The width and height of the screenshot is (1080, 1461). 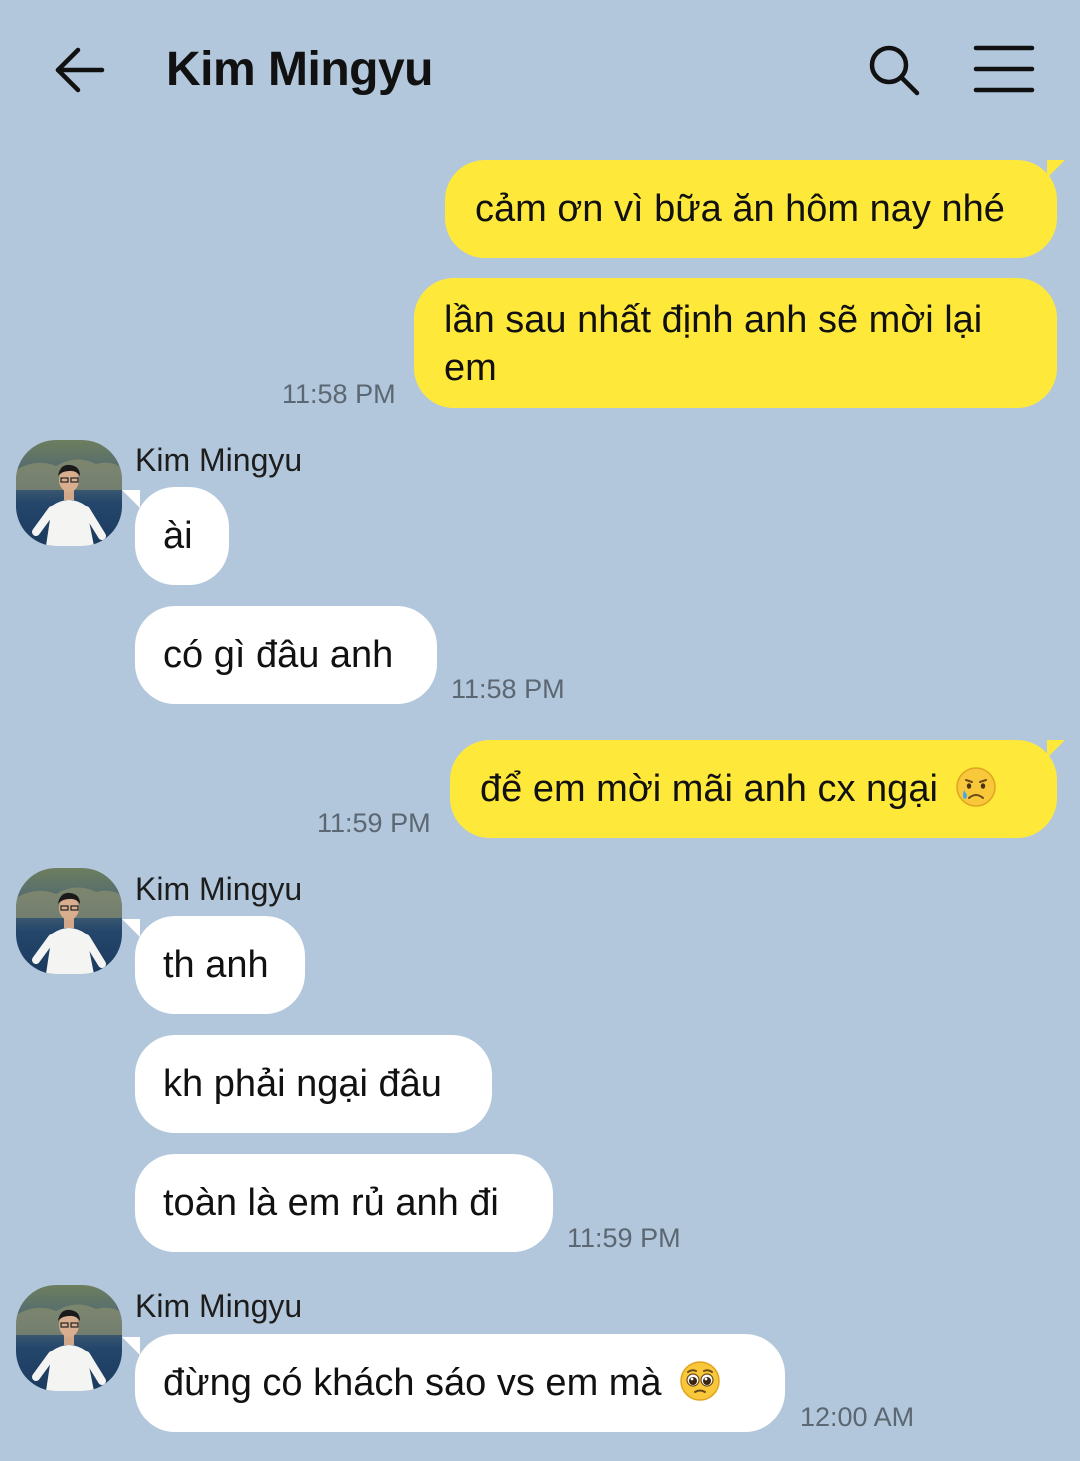 I want to click on search-button, so click(x=894, y=70).